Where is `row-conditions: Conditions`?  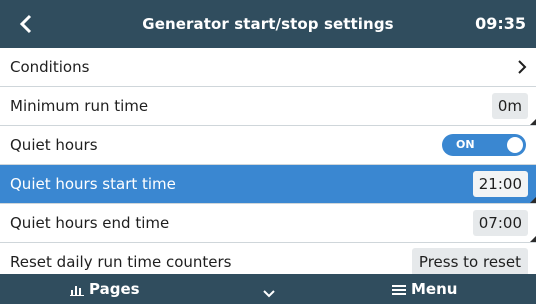 row-conditions: Conditions is located at coordinates (268, 67).